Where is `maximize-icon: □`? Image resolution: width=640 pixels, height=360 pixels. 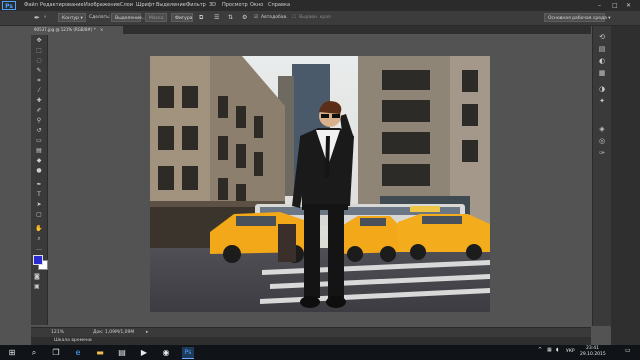
maximize-icon: □ is located at coordinates (615, 5).